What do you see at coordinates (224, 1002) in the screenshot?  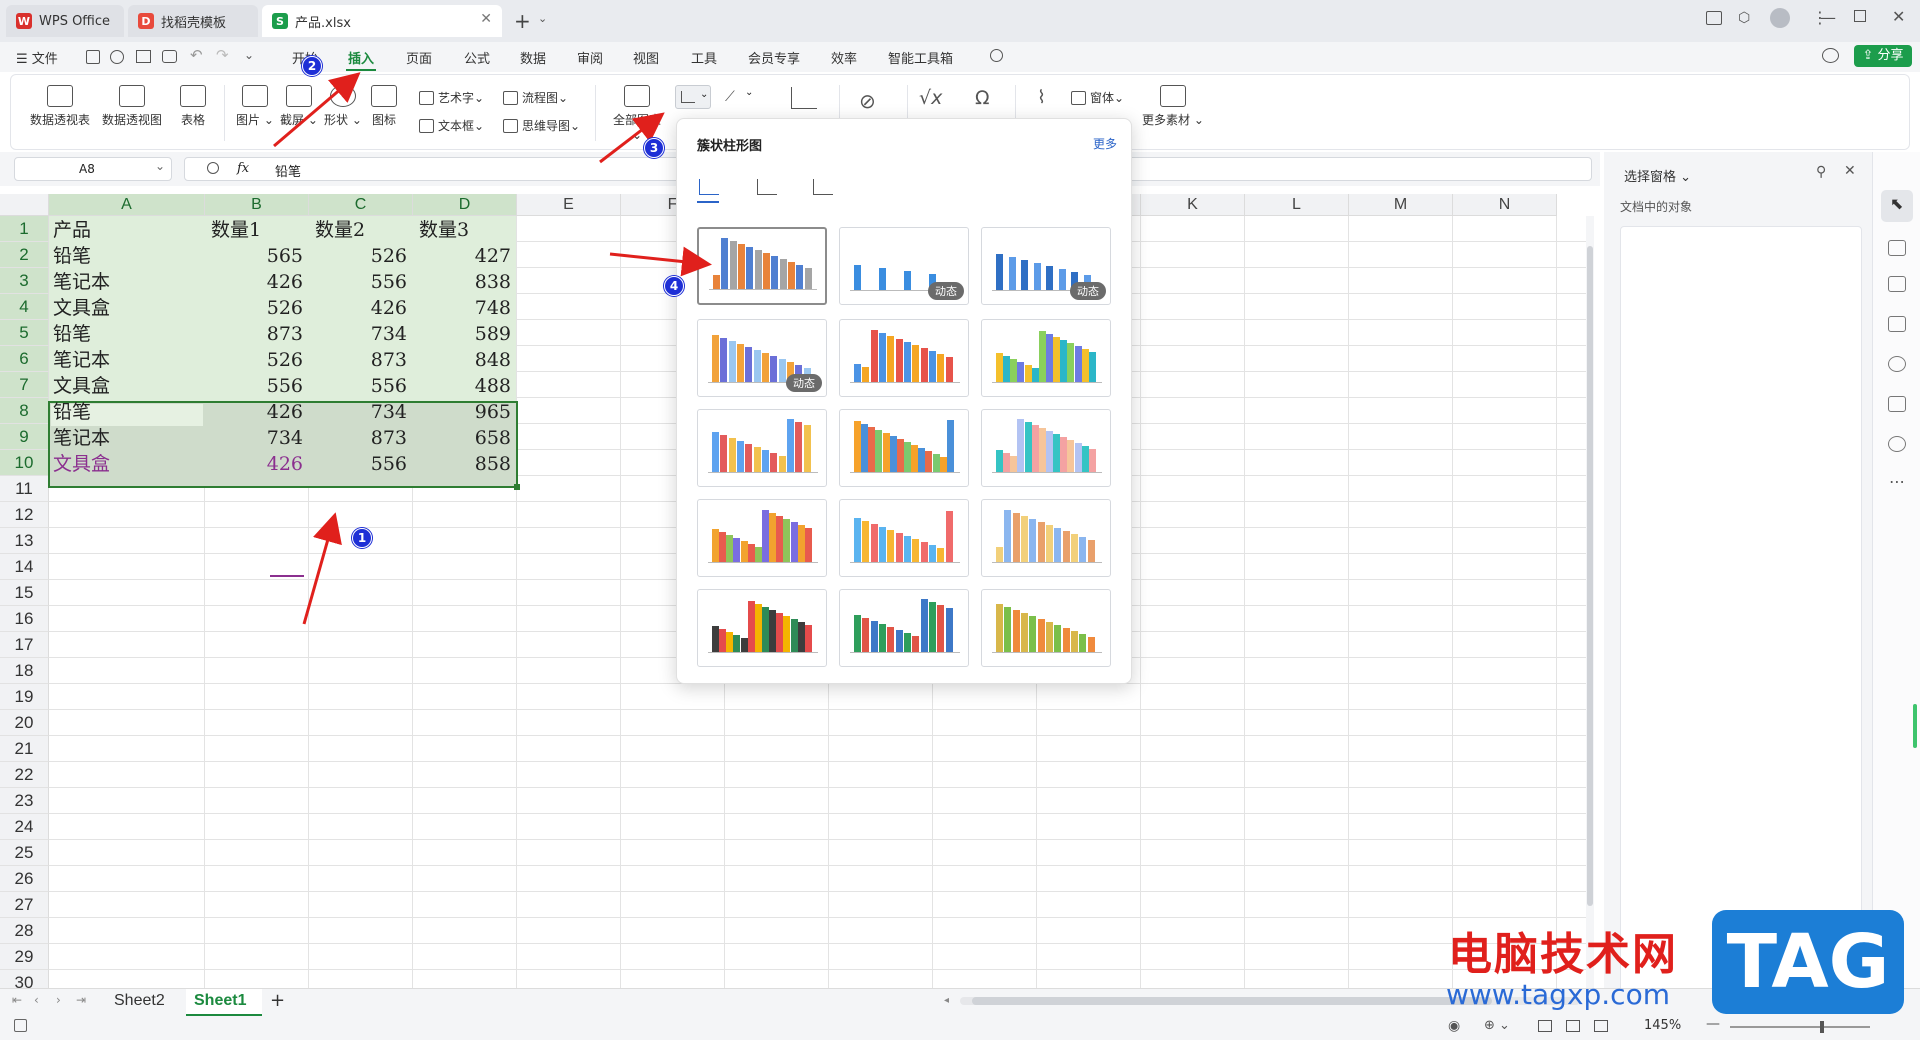 I see `sheet-tab-sheet1: Sheet1` at bounding box center [224, 1002].